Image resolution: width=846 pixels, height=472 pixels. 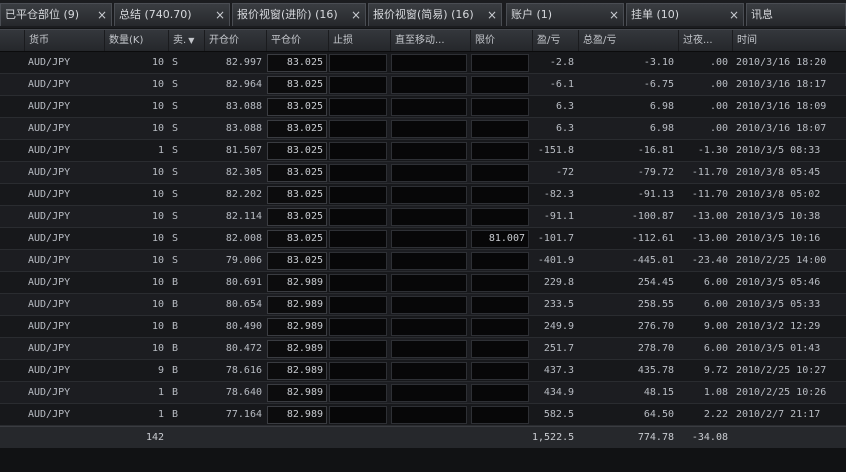 What do you see at coordinates (500, 239) in the screenshot?
I see `cell-limit-input: 81.007` at bounding box center [500, 239].